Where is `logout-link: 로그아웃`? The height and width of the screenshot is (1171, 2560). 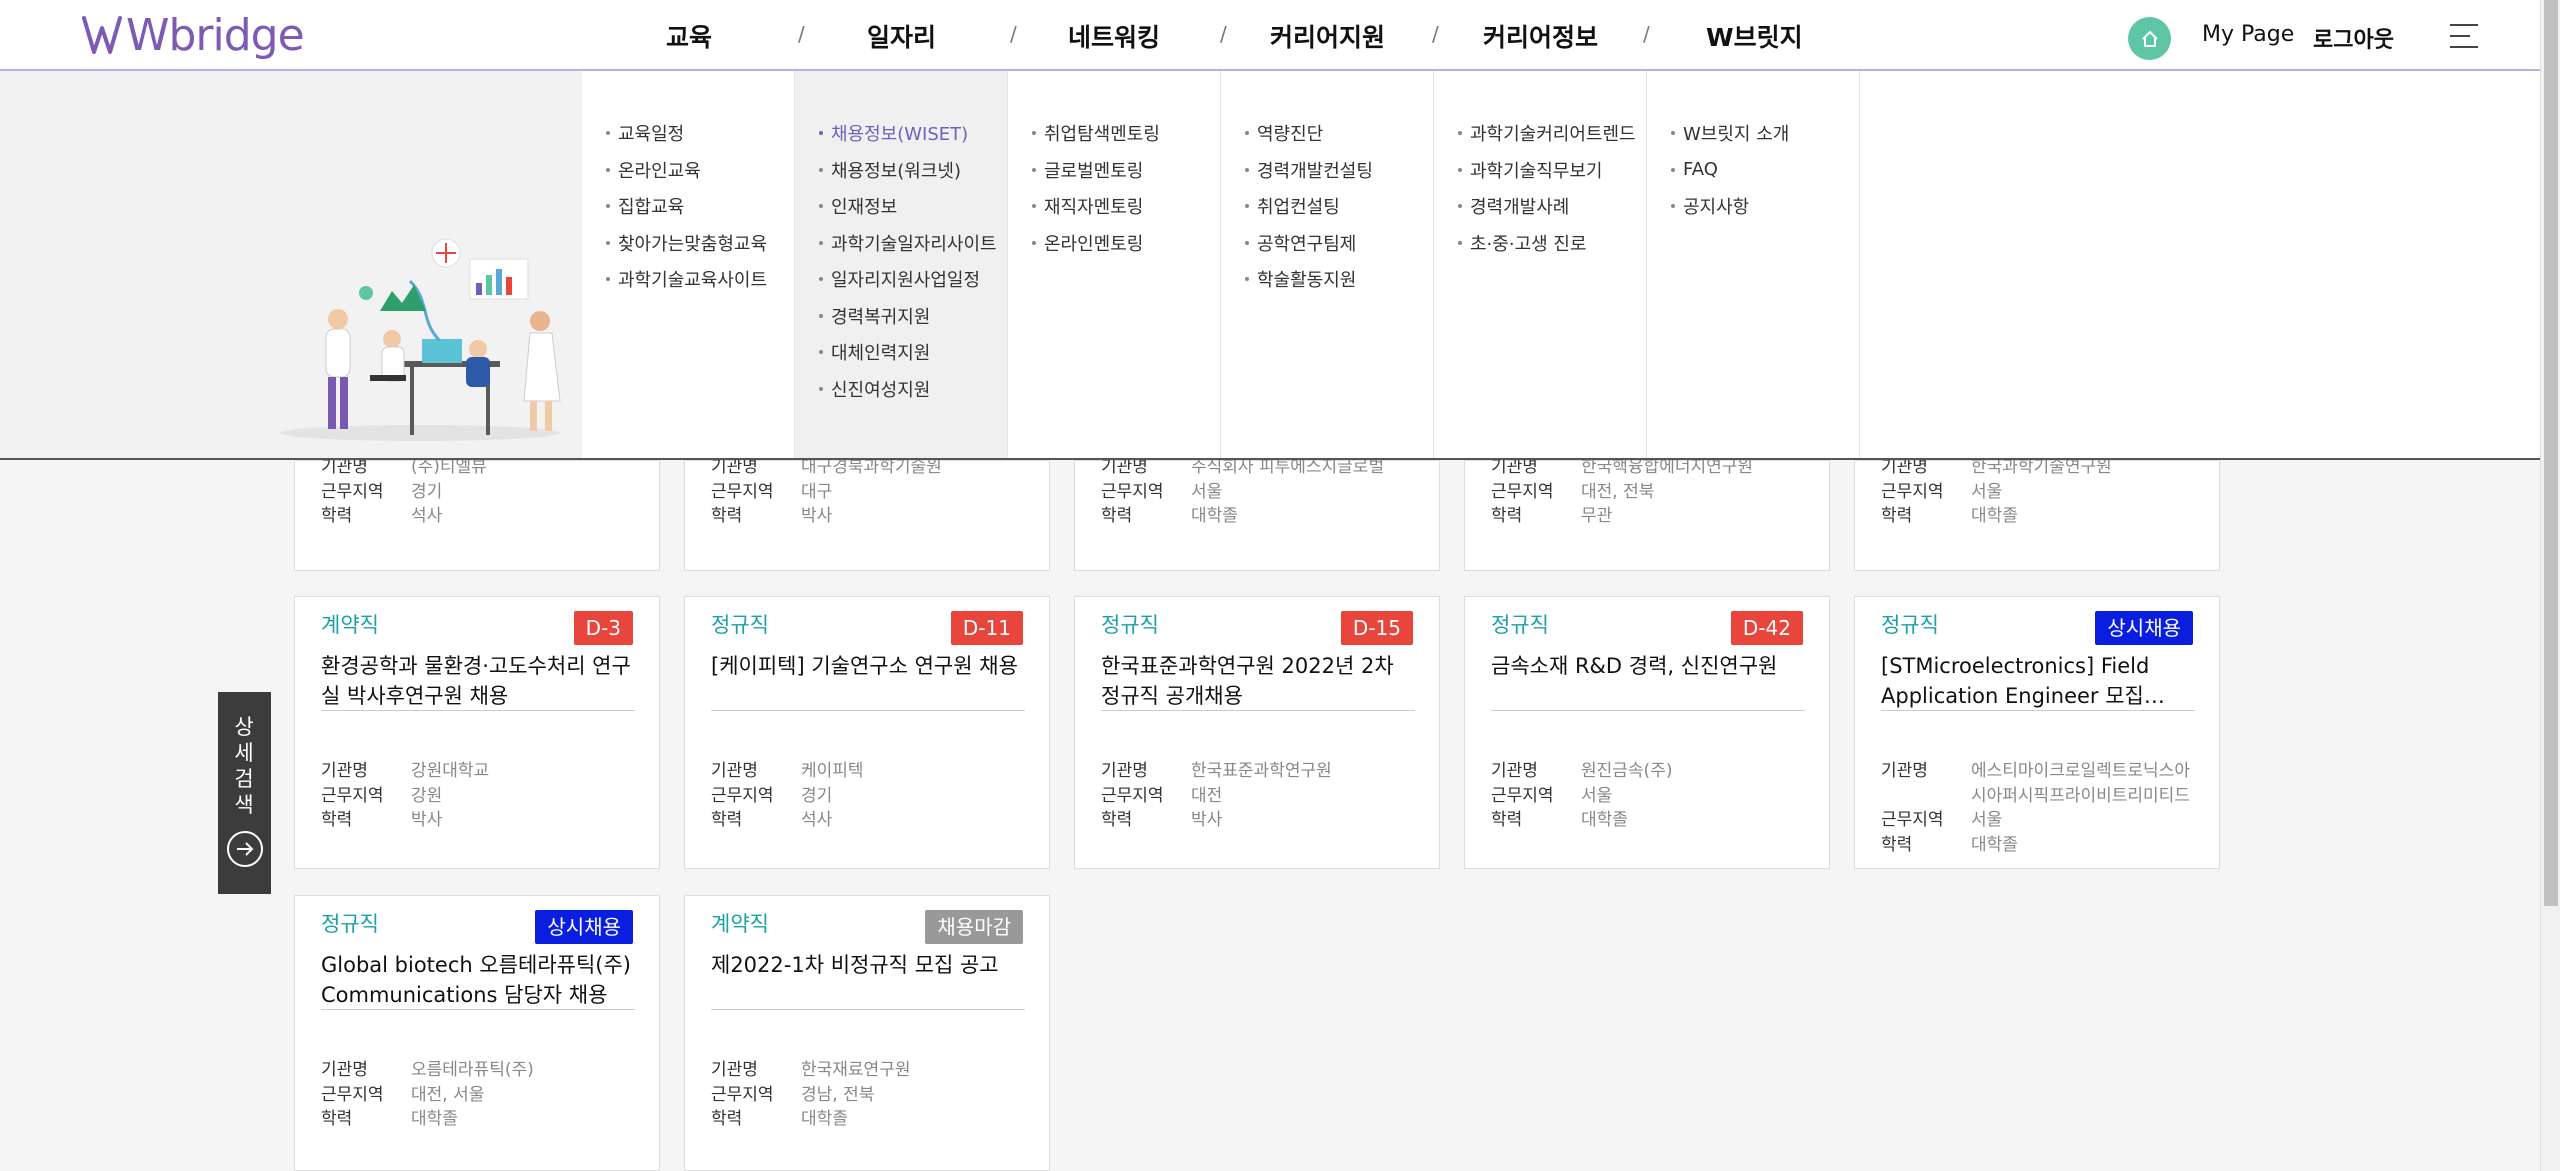
logout-link: 로그아웃 is located at coordinates (2353, 38).